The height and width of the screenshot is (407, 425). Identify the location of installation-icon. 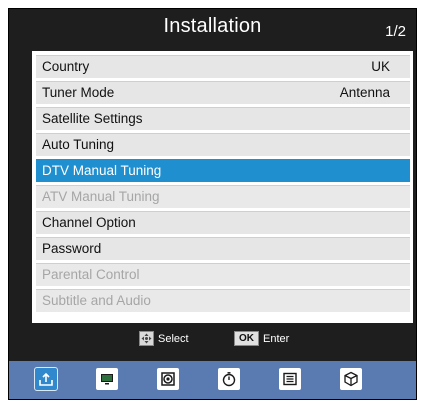
(46, 379).